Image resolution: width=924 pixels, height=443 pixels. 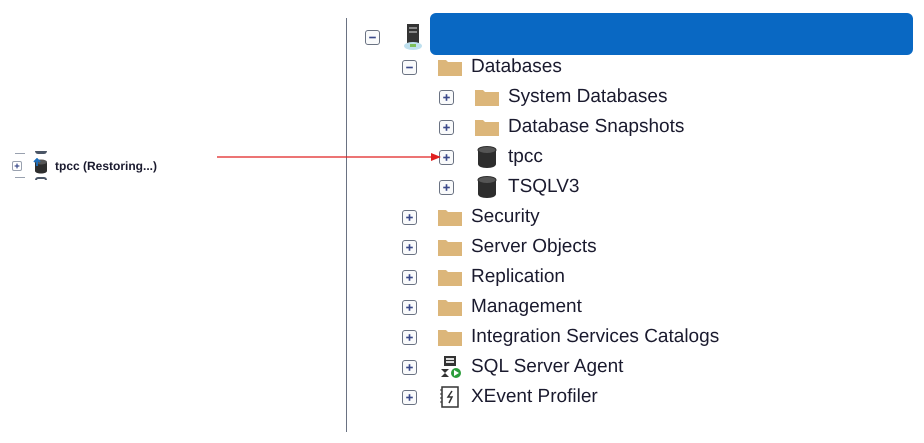 What do you see at coordinates (595, 337) in the screenshot?
I see `tree-item-label: Integration Services Catalogs` at bounding box center [595, 337].